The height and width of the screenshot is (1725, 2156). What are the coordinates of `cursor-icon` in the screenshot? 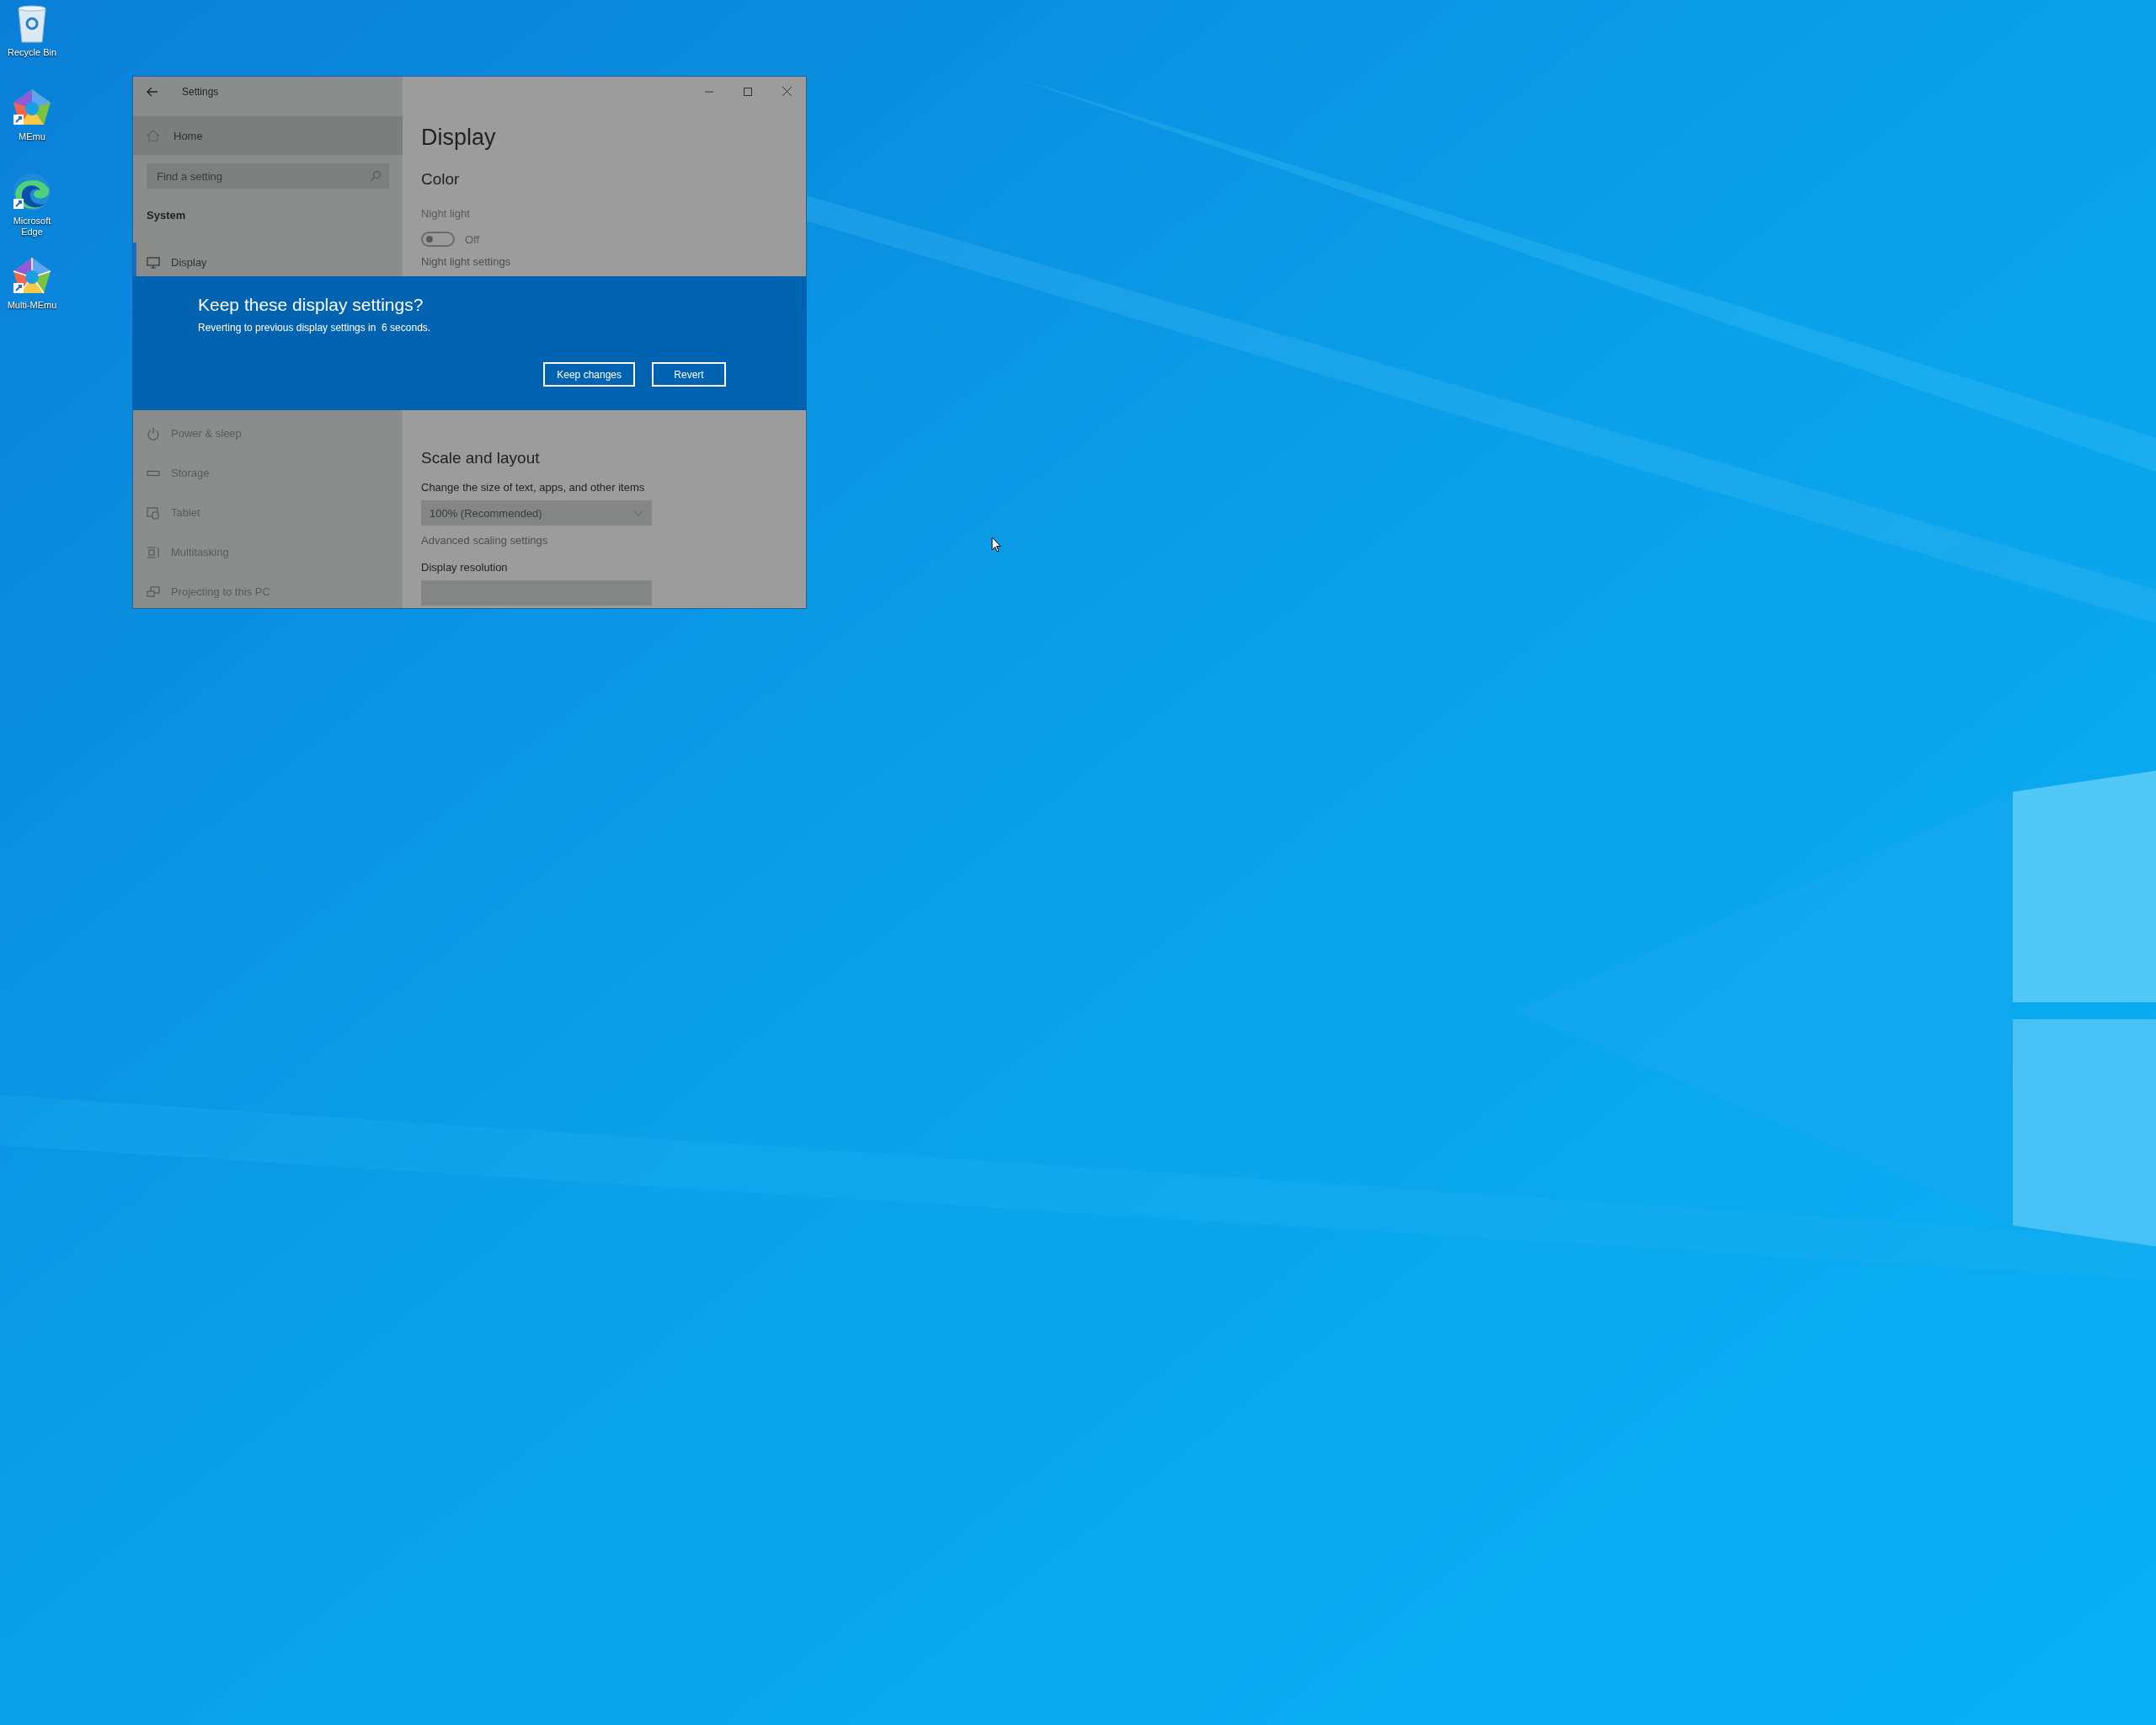 It's located at (996, 545).